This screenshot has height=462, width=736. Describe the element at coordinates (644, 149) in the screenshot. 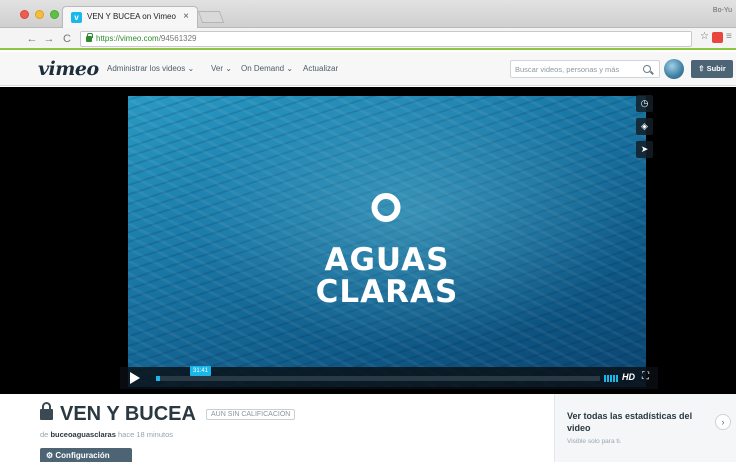

I see `share-icon: ➤` at that location.